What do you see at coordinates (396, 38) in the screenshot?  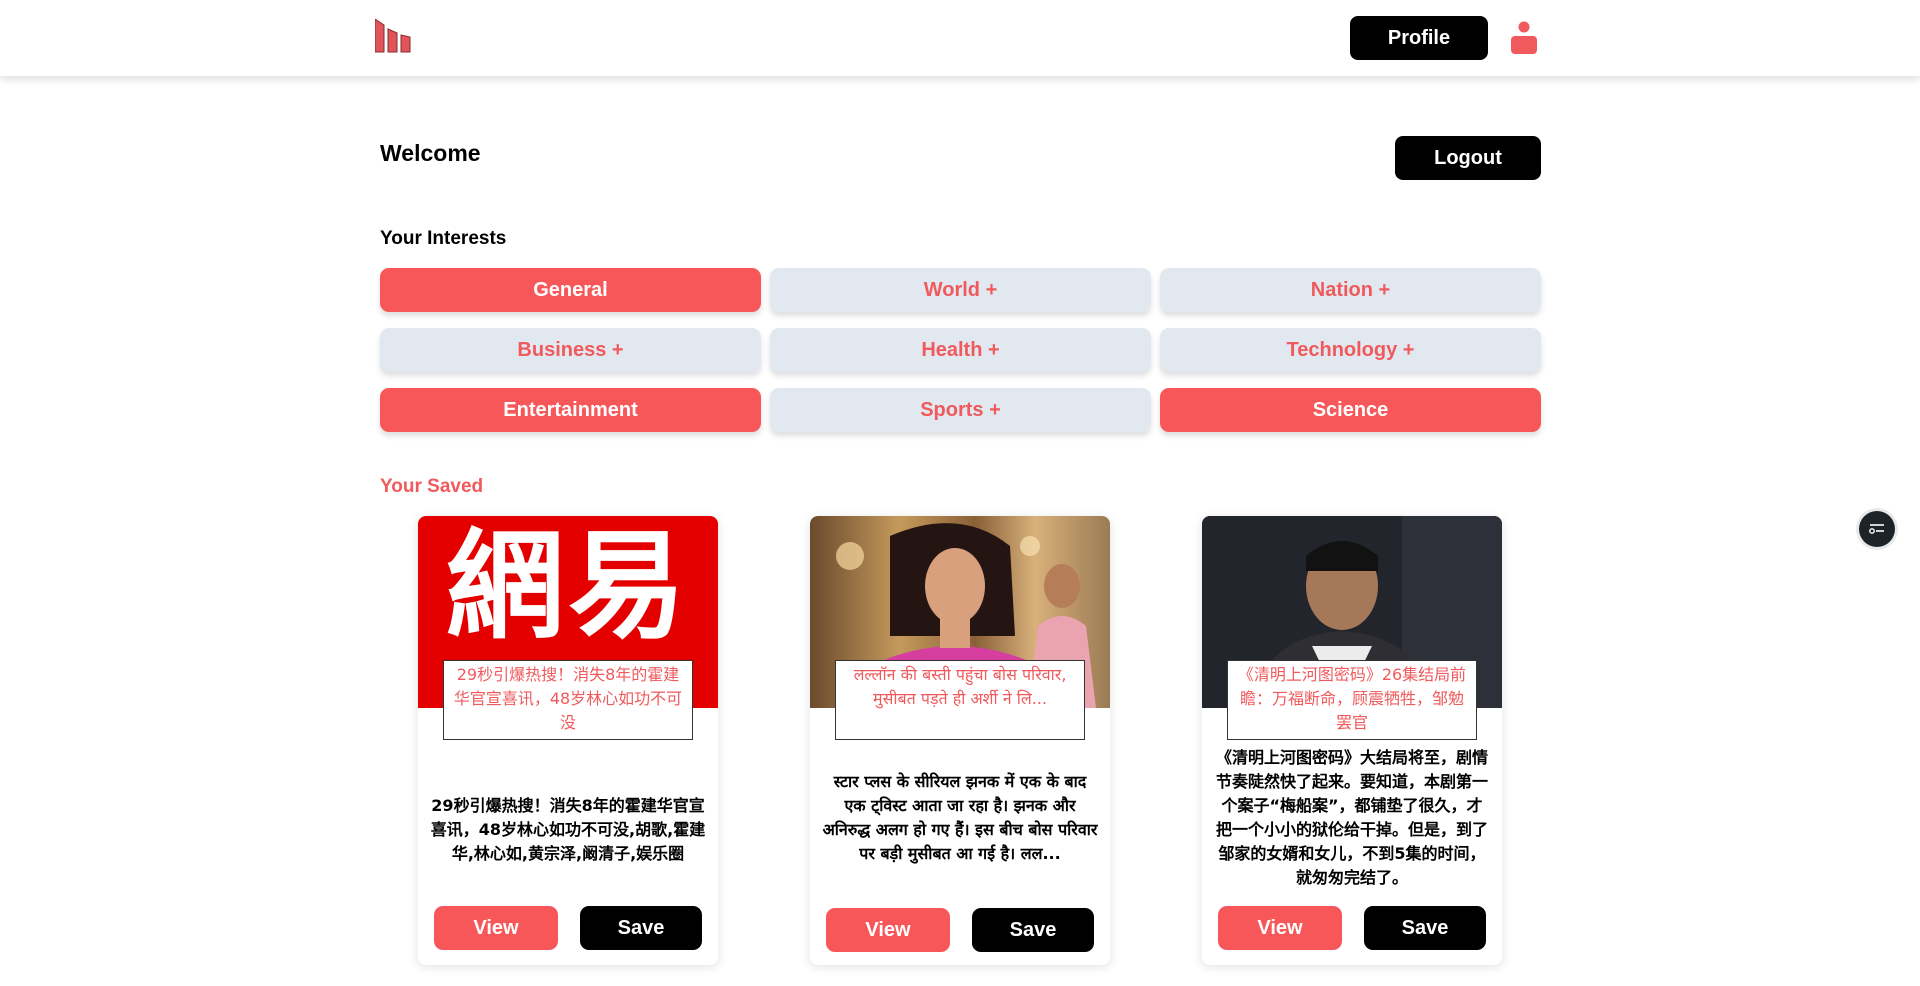 I see `bar-logo-icon` at bounding box center [396, 38].